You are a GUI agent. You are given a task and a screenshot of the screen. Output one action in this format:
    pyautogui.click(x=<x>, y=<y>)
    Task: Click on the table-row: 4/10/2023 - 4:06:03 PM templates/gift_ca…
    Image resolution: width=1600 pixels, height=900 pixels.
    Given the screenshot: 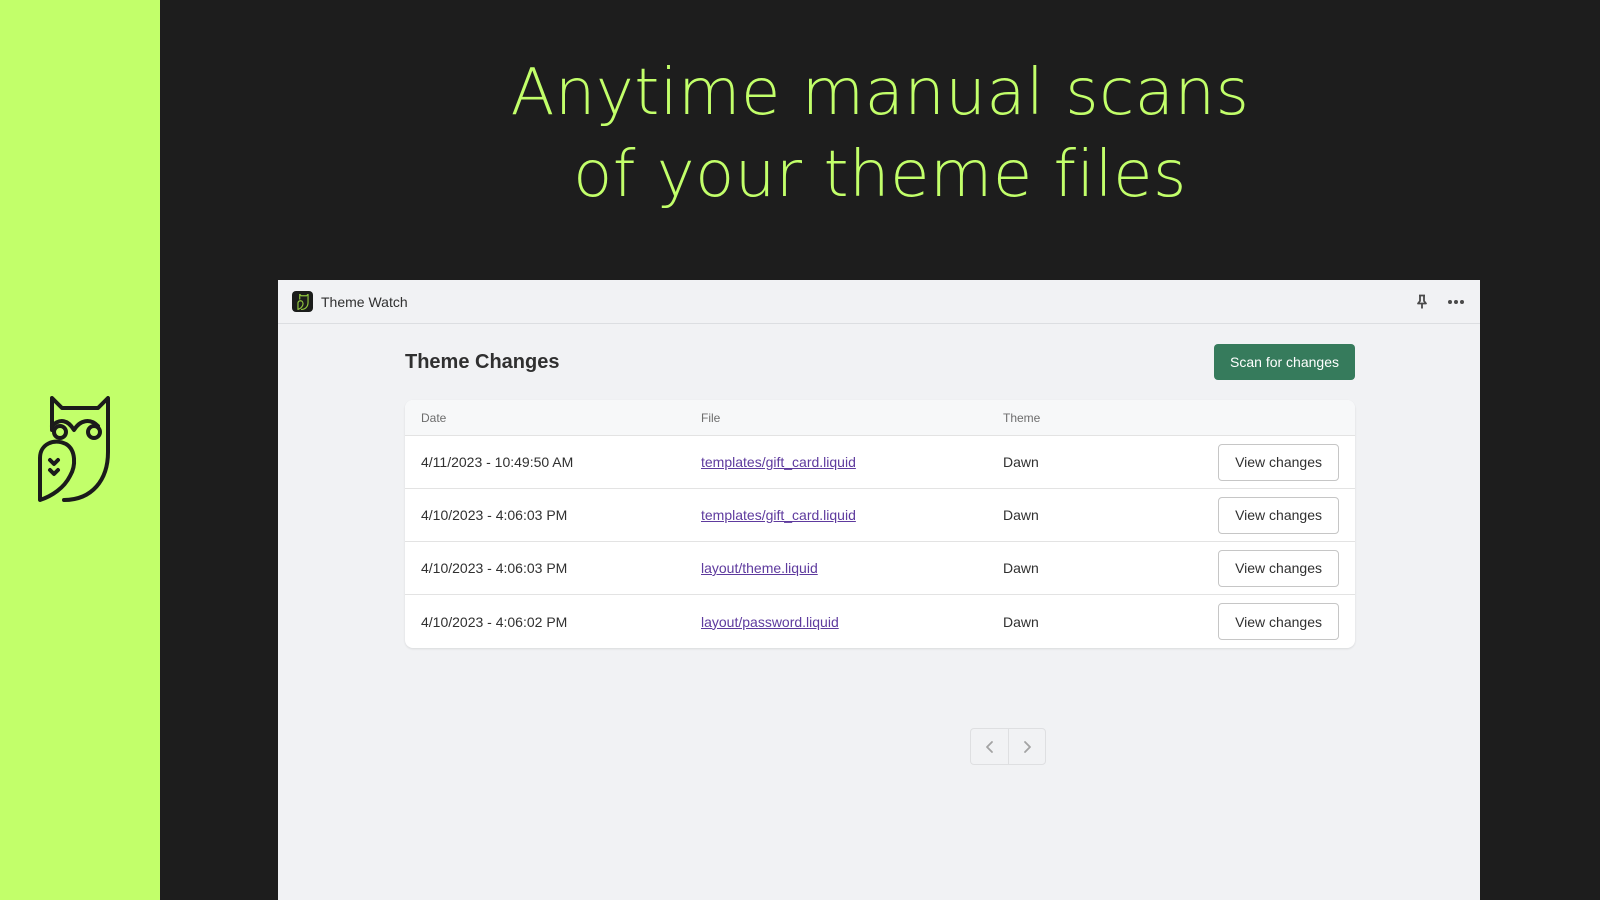 What is the action you would take?
    pyautogui.click(x=880, y=515)
    